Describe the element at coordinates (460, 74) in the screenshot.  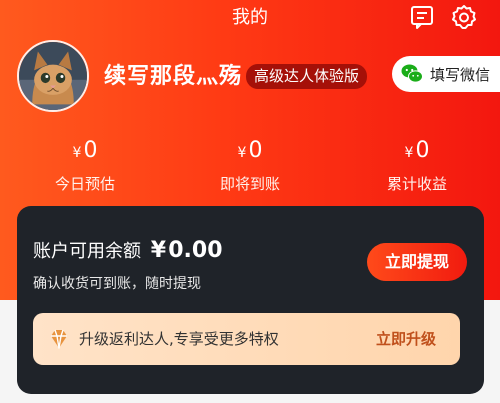
I see `fill-wechat-label: 填写微信` at that location.